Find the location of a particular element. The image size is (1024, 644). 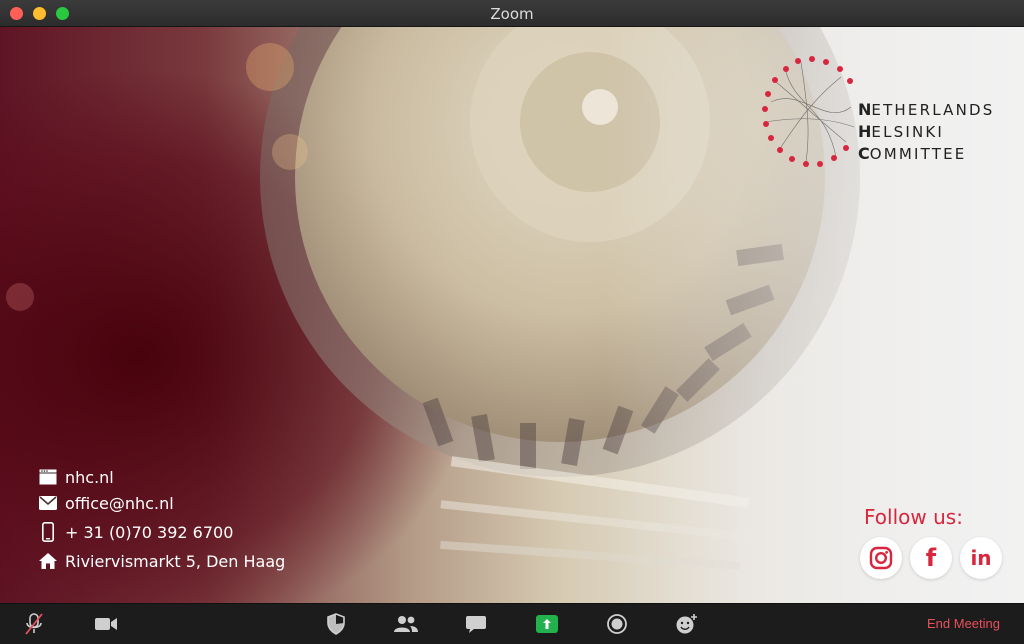

record-button is located at coordinates (617, 624).